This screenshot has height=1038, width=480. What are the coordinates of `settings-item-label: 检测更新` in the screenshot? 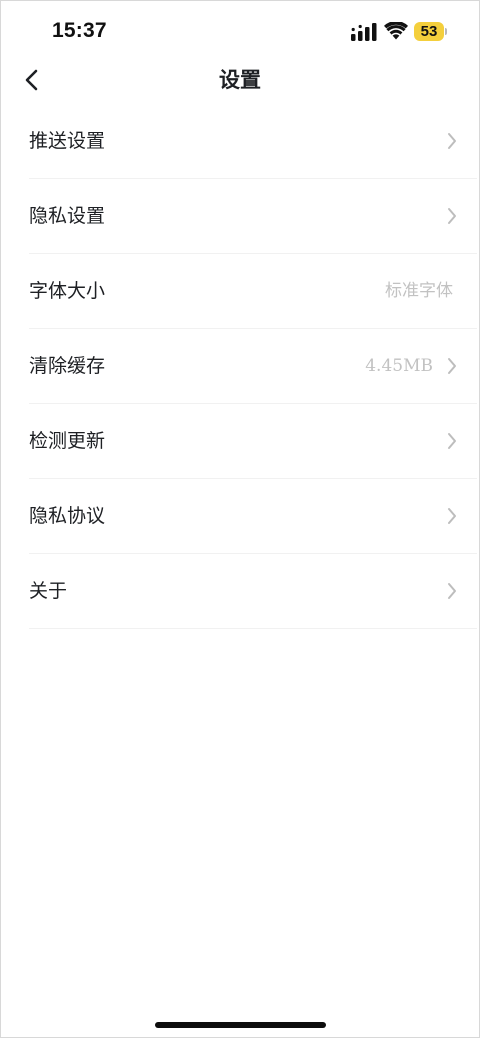 It's located at (67, 441).